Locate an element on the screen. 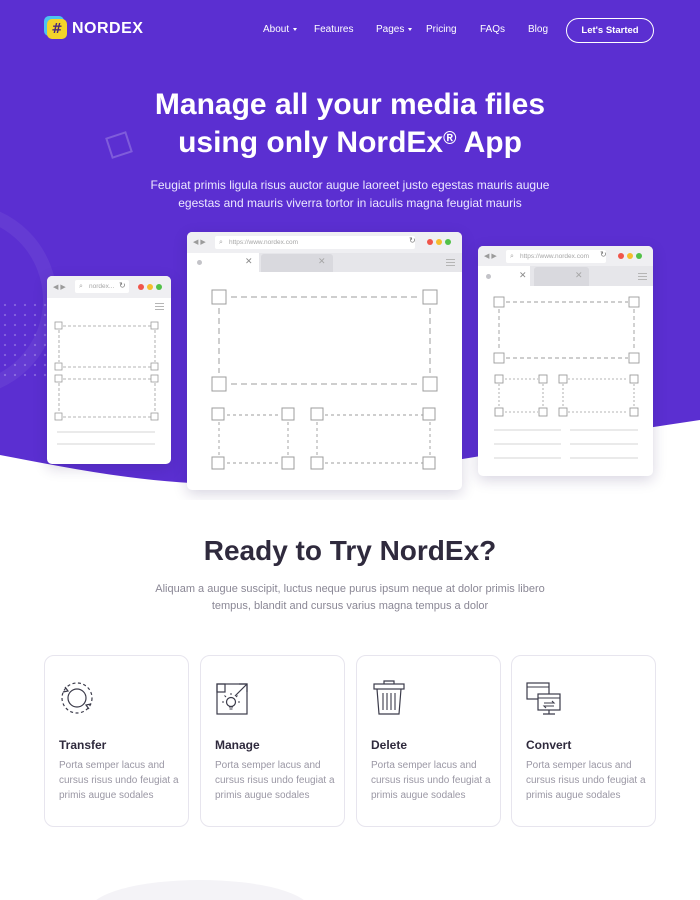 The height and width of the screenshot is (900, 700). hero-title-line2-prefix: using only is located at coordinates (257, 142).